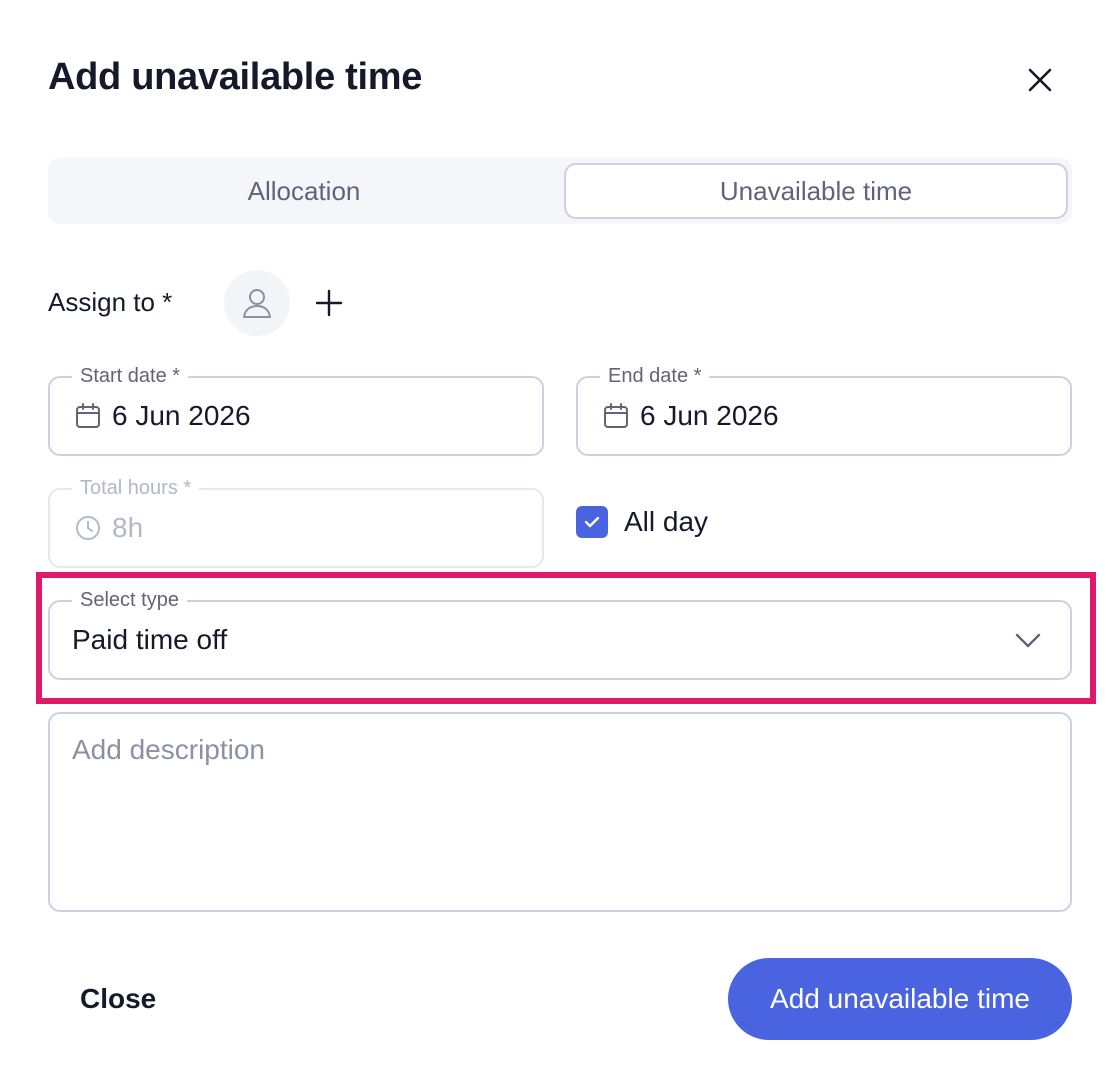 This screenshot has height=1086, width=1120. What do you see at coordinates (1028, 640) in the screenshot?
I see `chevron-down-icon` at bounding box center [1028, 640].